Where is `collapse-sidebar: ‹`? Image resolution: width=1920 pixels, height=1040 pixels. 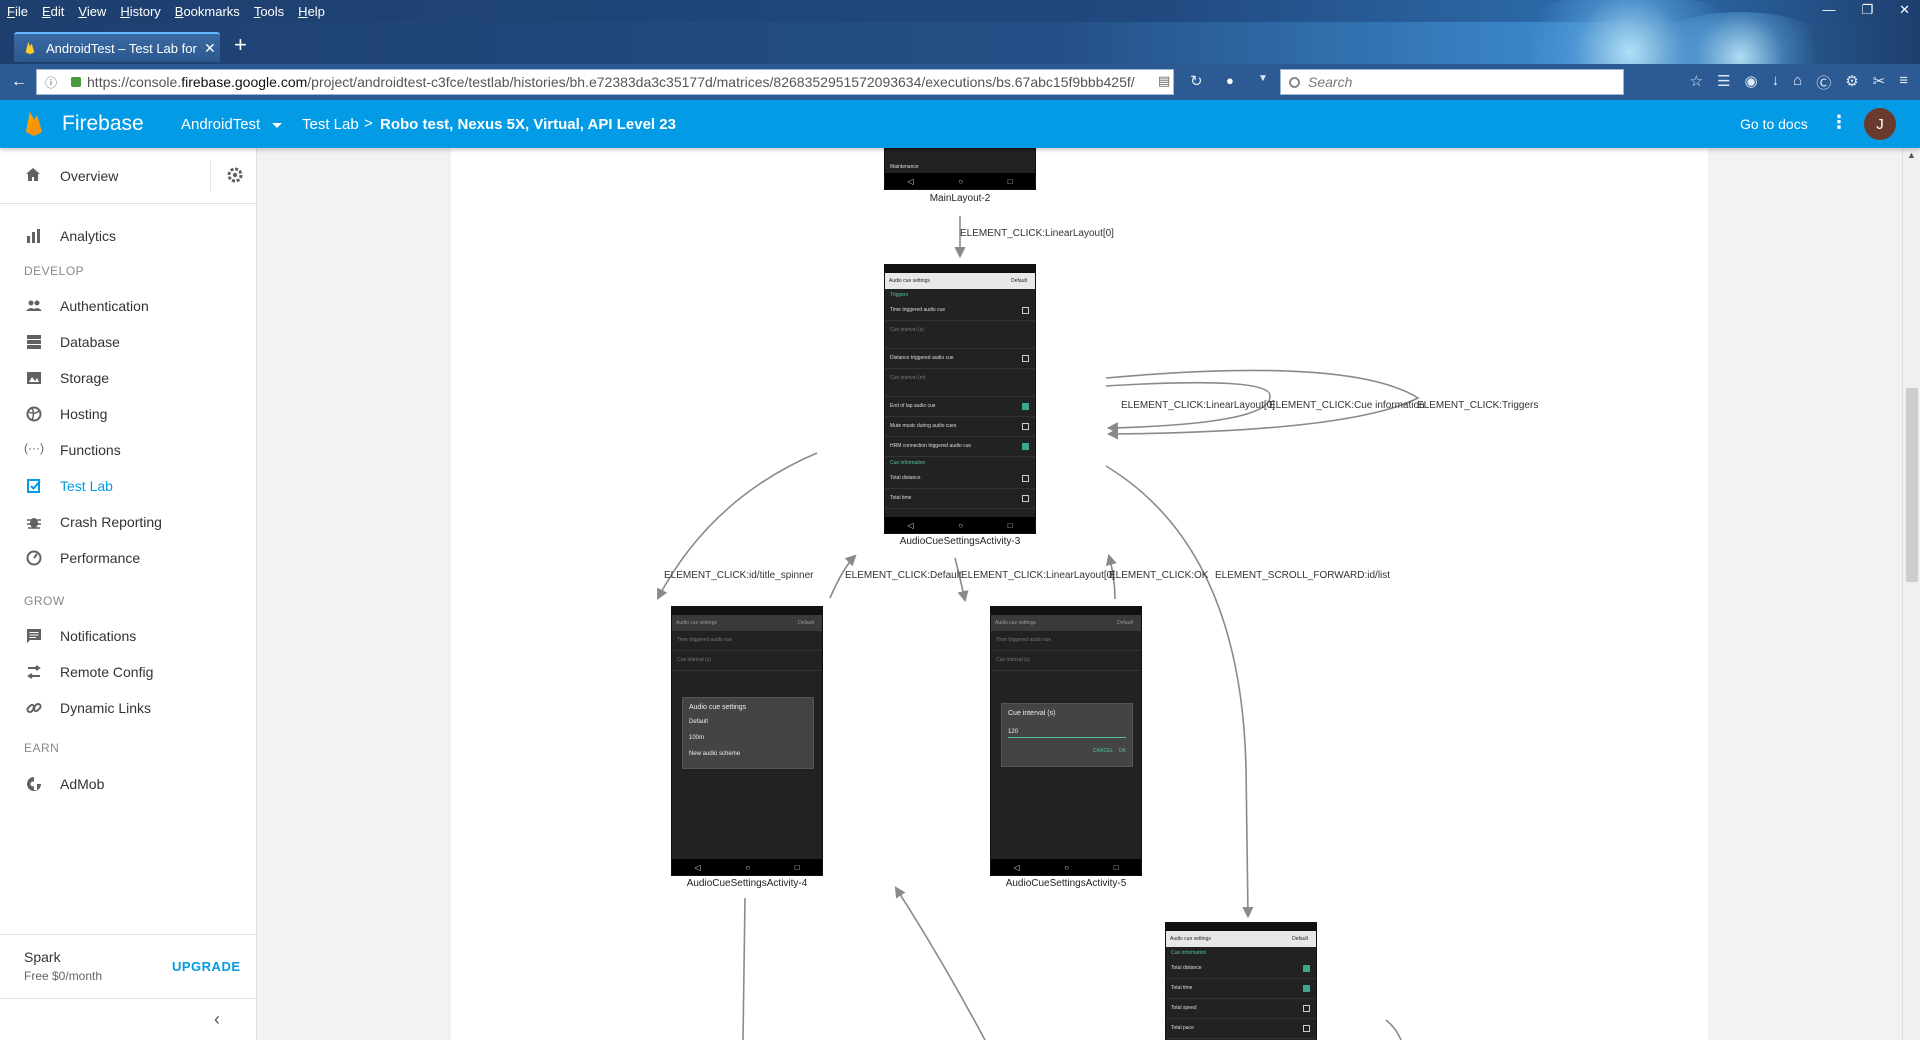 collapse-sidebar: ‹ is located at coordinates (128, 1019).